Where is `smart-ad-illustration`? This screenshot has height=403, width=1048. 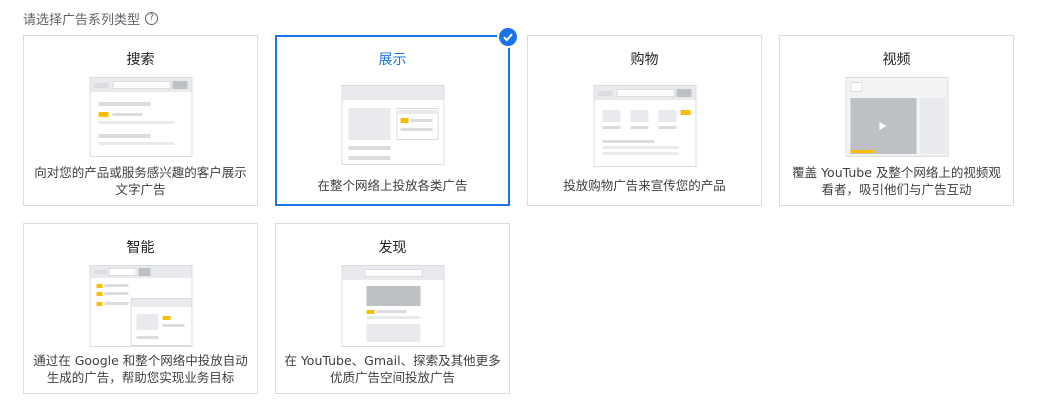 smart-ad-illustration is located at coordinates (140, 306).